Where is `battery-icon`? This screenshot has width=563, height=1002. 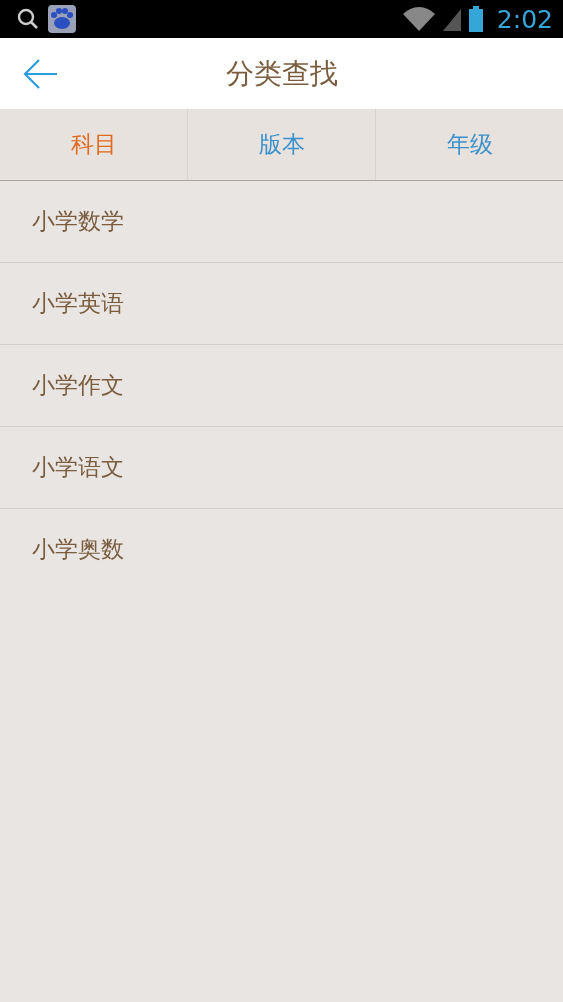 battery-icon is located at coordinates (475, 19).